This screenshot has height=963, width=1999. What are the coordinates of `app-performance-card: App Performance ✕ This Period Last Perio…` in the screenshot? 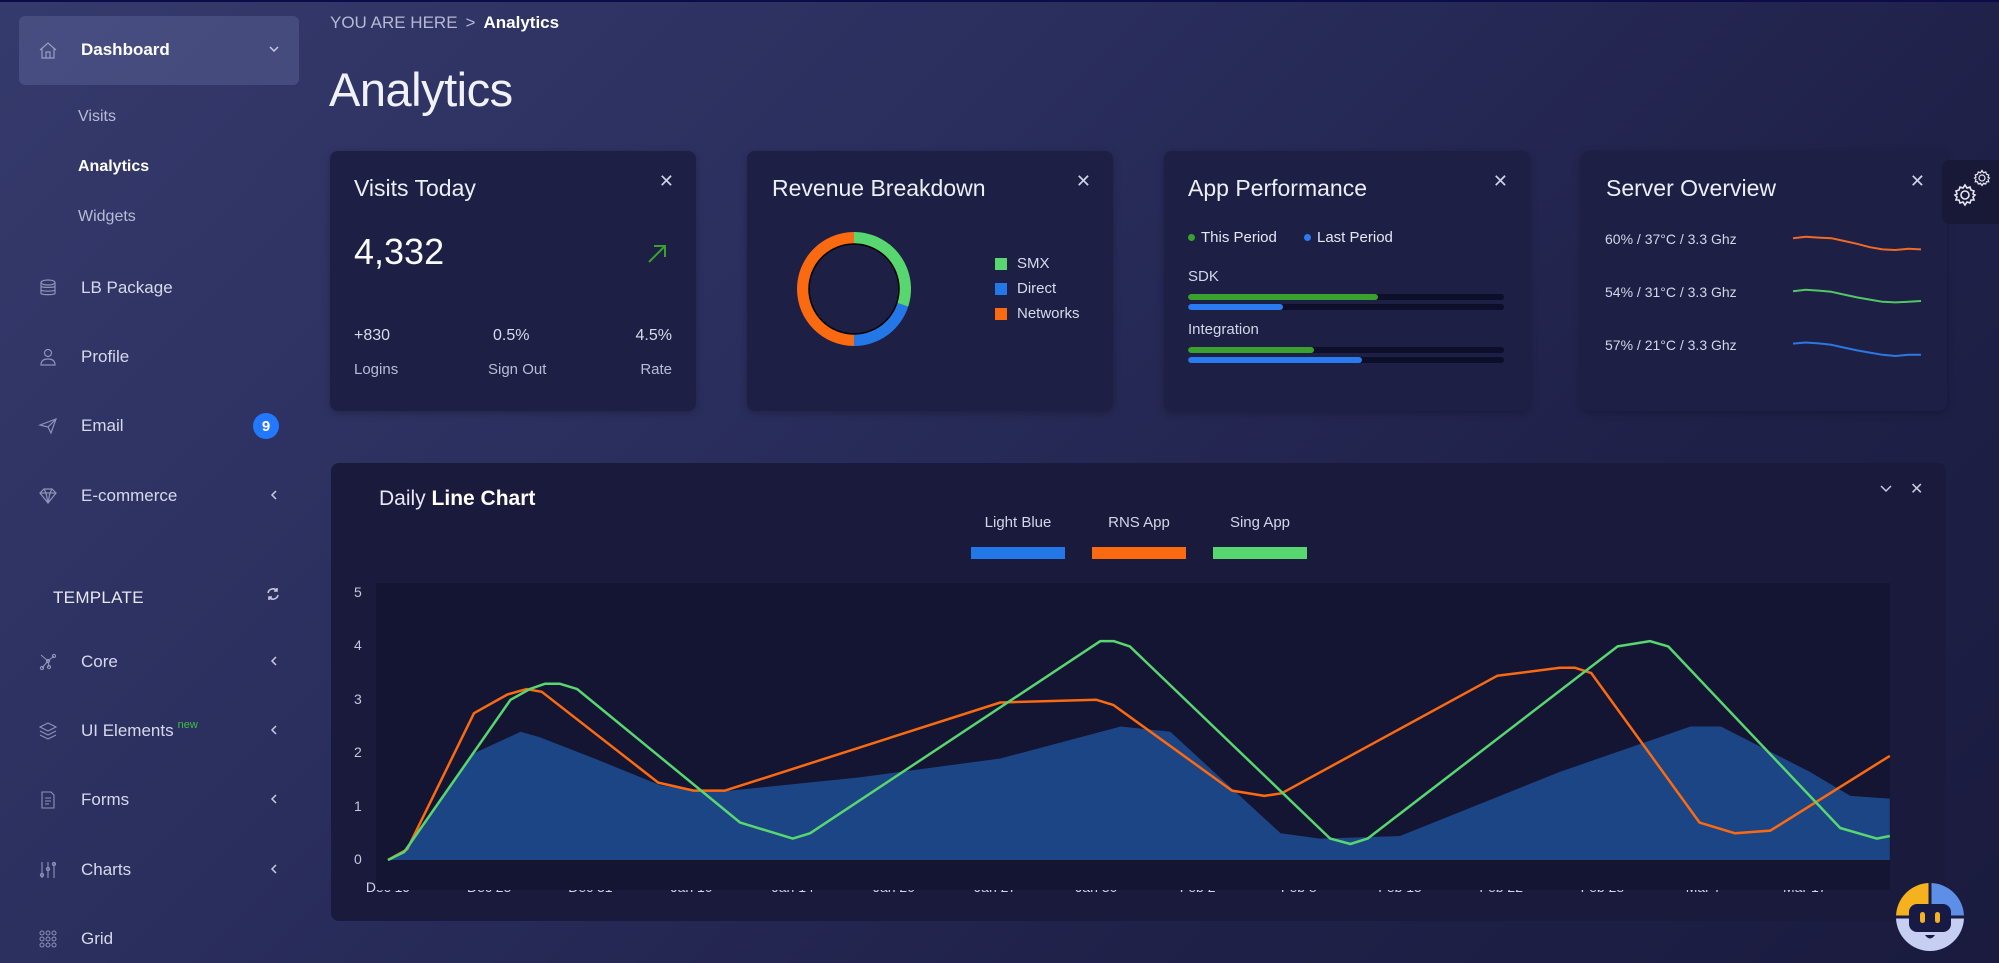 It's located at (1347, 281).